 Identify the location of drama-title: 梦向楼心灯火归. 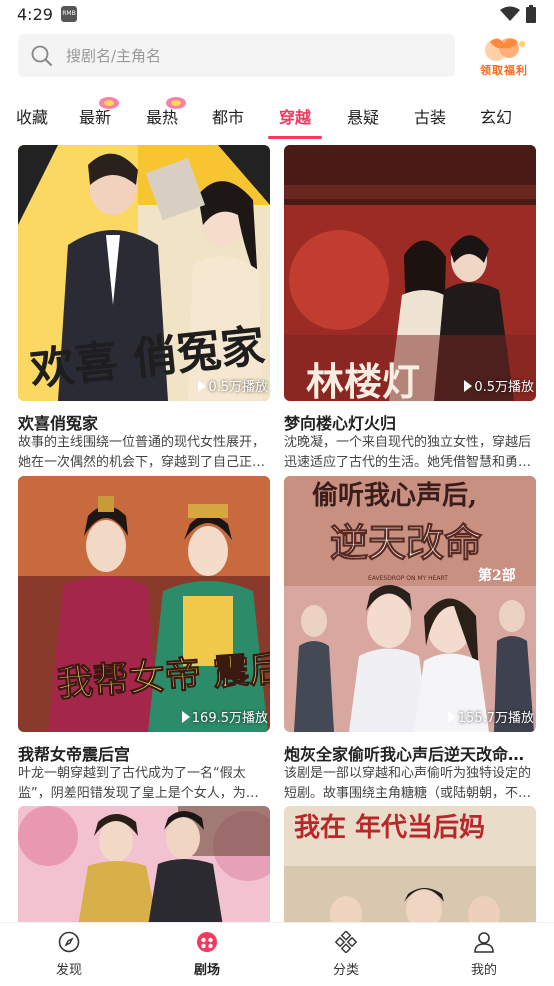
(340, 423).